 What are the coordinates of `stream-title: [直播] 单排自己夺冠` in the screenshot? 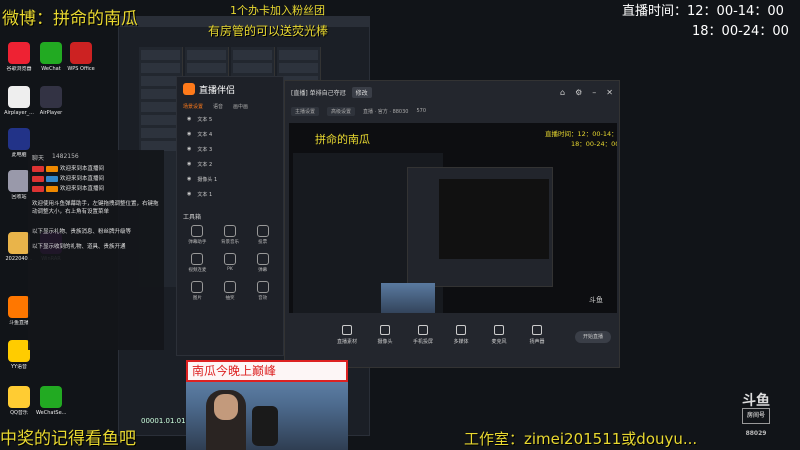 It's located at (318, 93).